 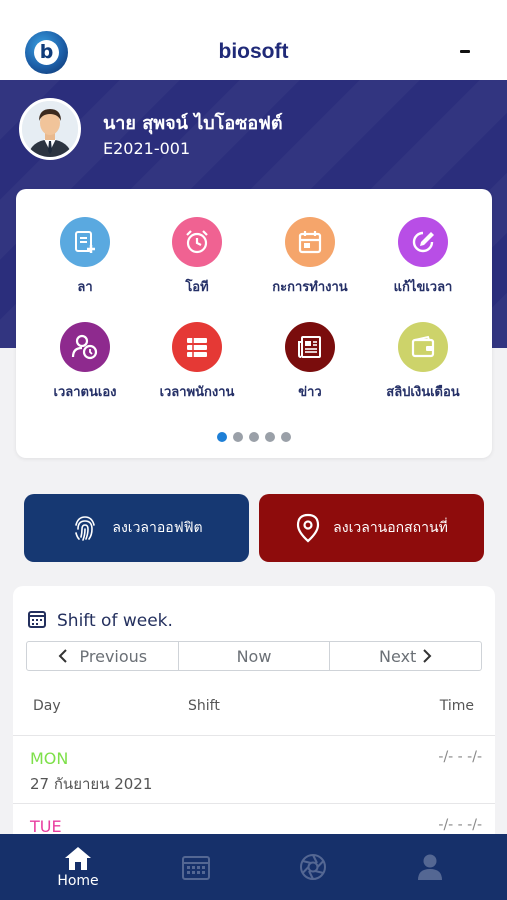 I want to click on list-icon, so click(x=197, y=347).